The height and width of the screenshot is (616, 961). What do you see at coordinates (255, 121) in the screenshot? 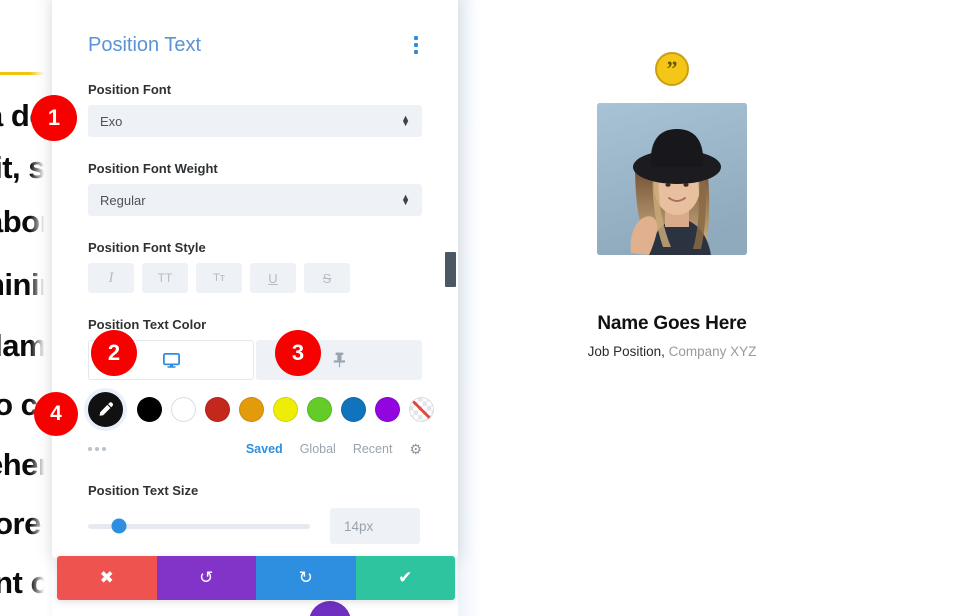
I see `position-font-select: Exo ▲ ▼` at bounding box center [255, 121].